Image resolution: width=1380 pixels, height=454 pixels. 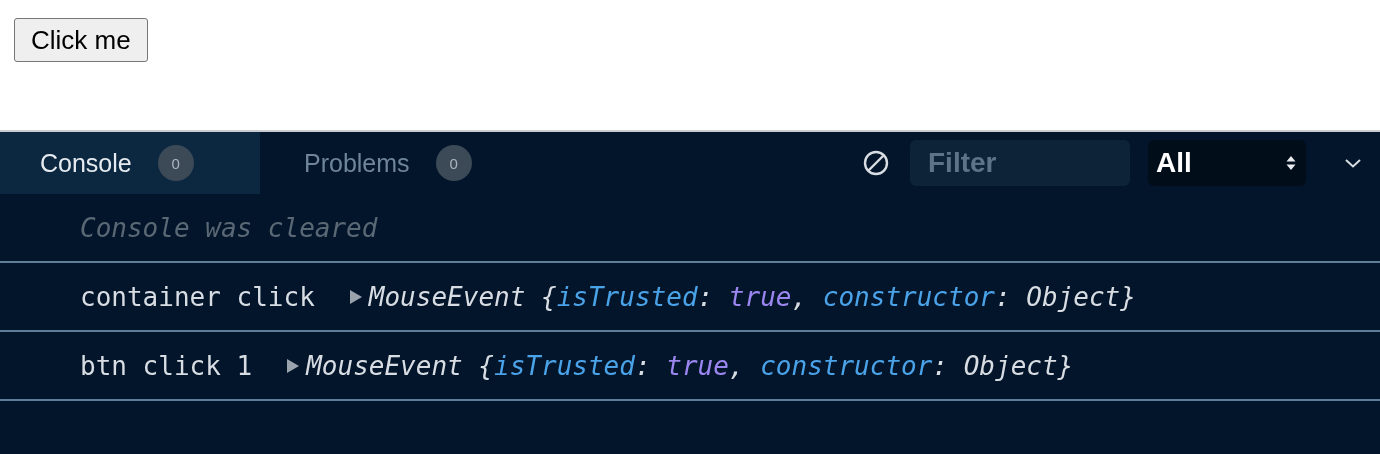 What do you see at coordinates (357, 163) in the screenshot?
I see `tab-label: Problems` at bounding box center [357, 163].